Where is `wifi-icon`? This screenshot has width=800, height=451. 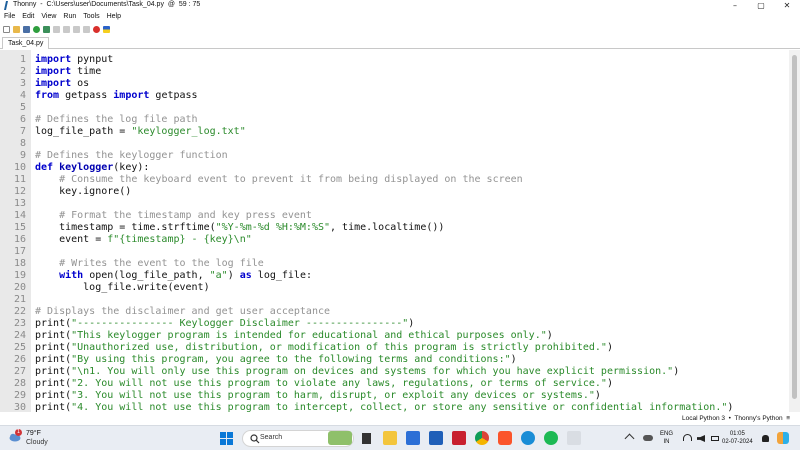 wifi-icon is located at coordinates (687, 437).